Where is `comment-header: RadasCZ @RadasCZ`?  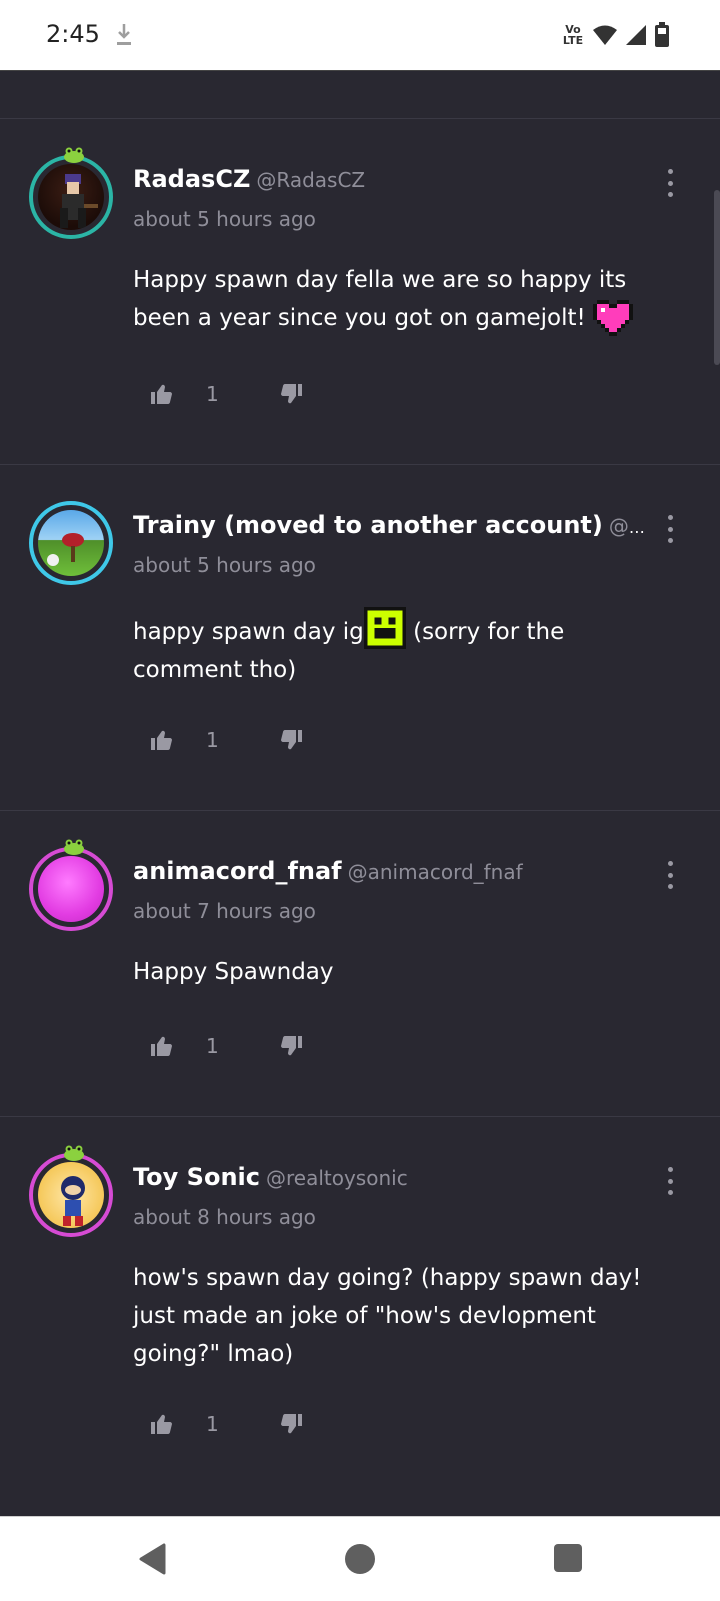 comment-header: RadasCZ @RadasCZ is located at coordinates (390, 179).